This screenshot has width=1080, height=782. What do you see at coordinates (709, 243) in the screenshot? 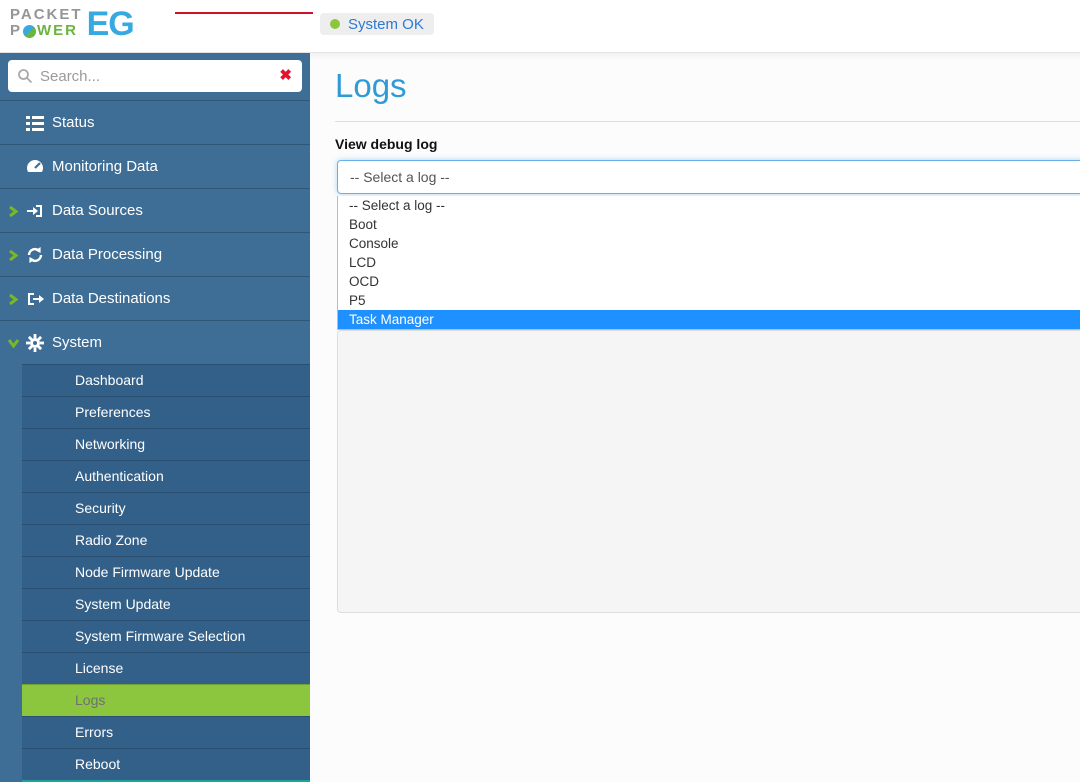
I see `dropdown-option-console: Console` at bounding box center [709, 243].